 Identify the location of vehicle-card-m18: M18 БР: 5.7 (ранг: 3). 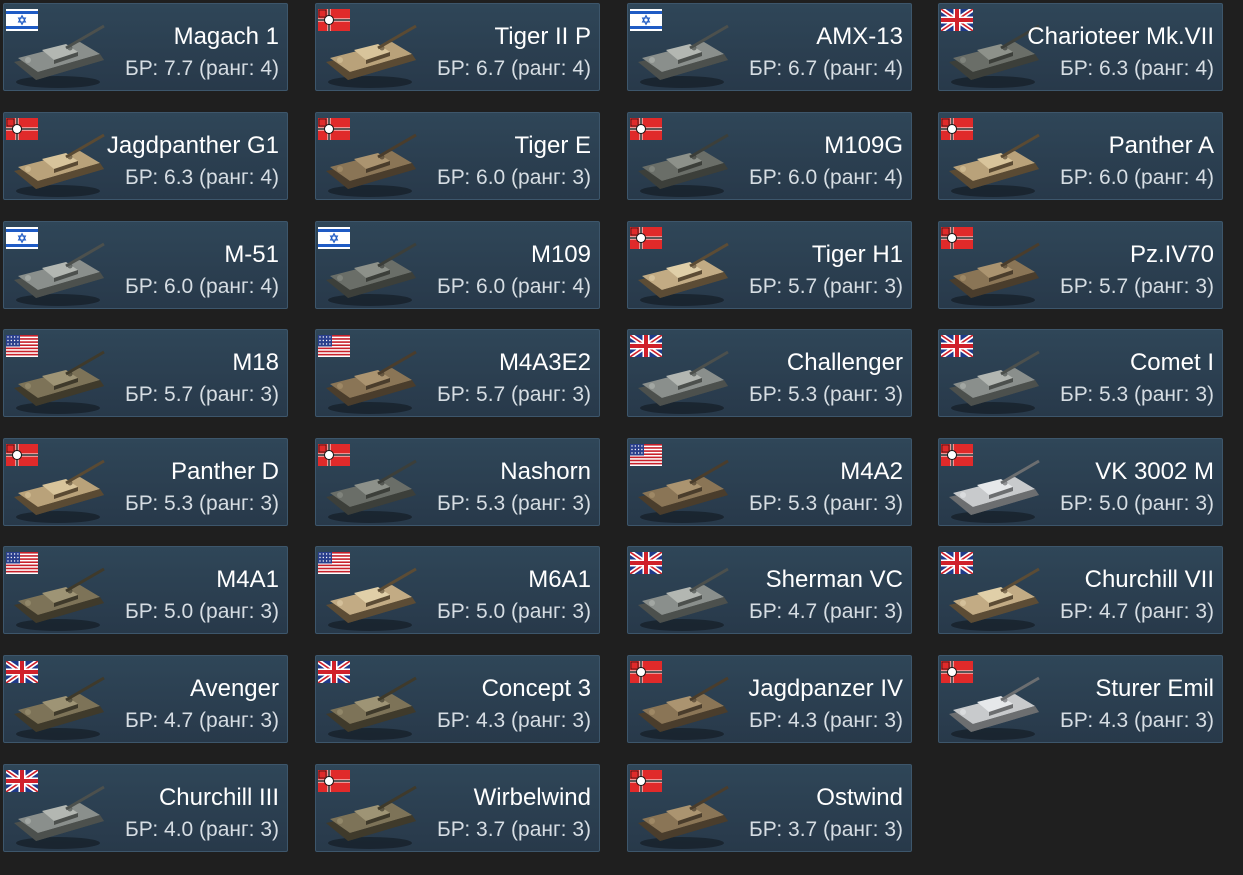
(145, 373).